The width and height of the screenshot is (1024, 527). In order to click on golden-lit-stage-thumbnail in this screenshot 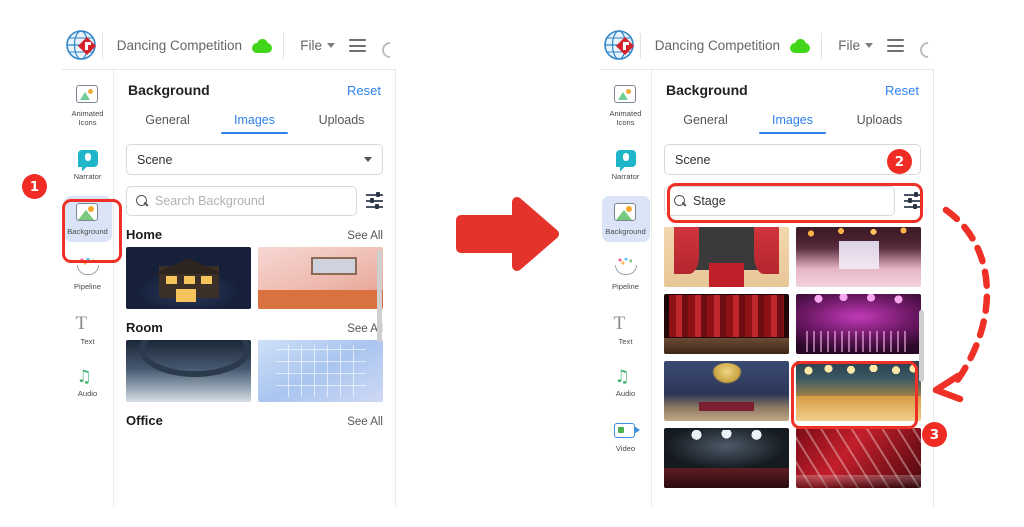, I will do `click(858, 391)`.